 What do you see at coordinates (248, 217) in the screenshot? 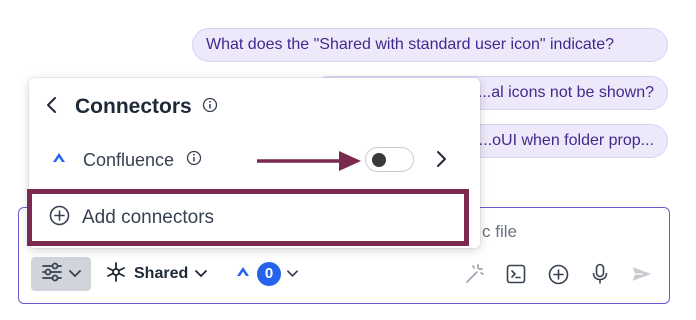
I see `add-connectors-button: Add connectors` at bounding box center [248, 217].